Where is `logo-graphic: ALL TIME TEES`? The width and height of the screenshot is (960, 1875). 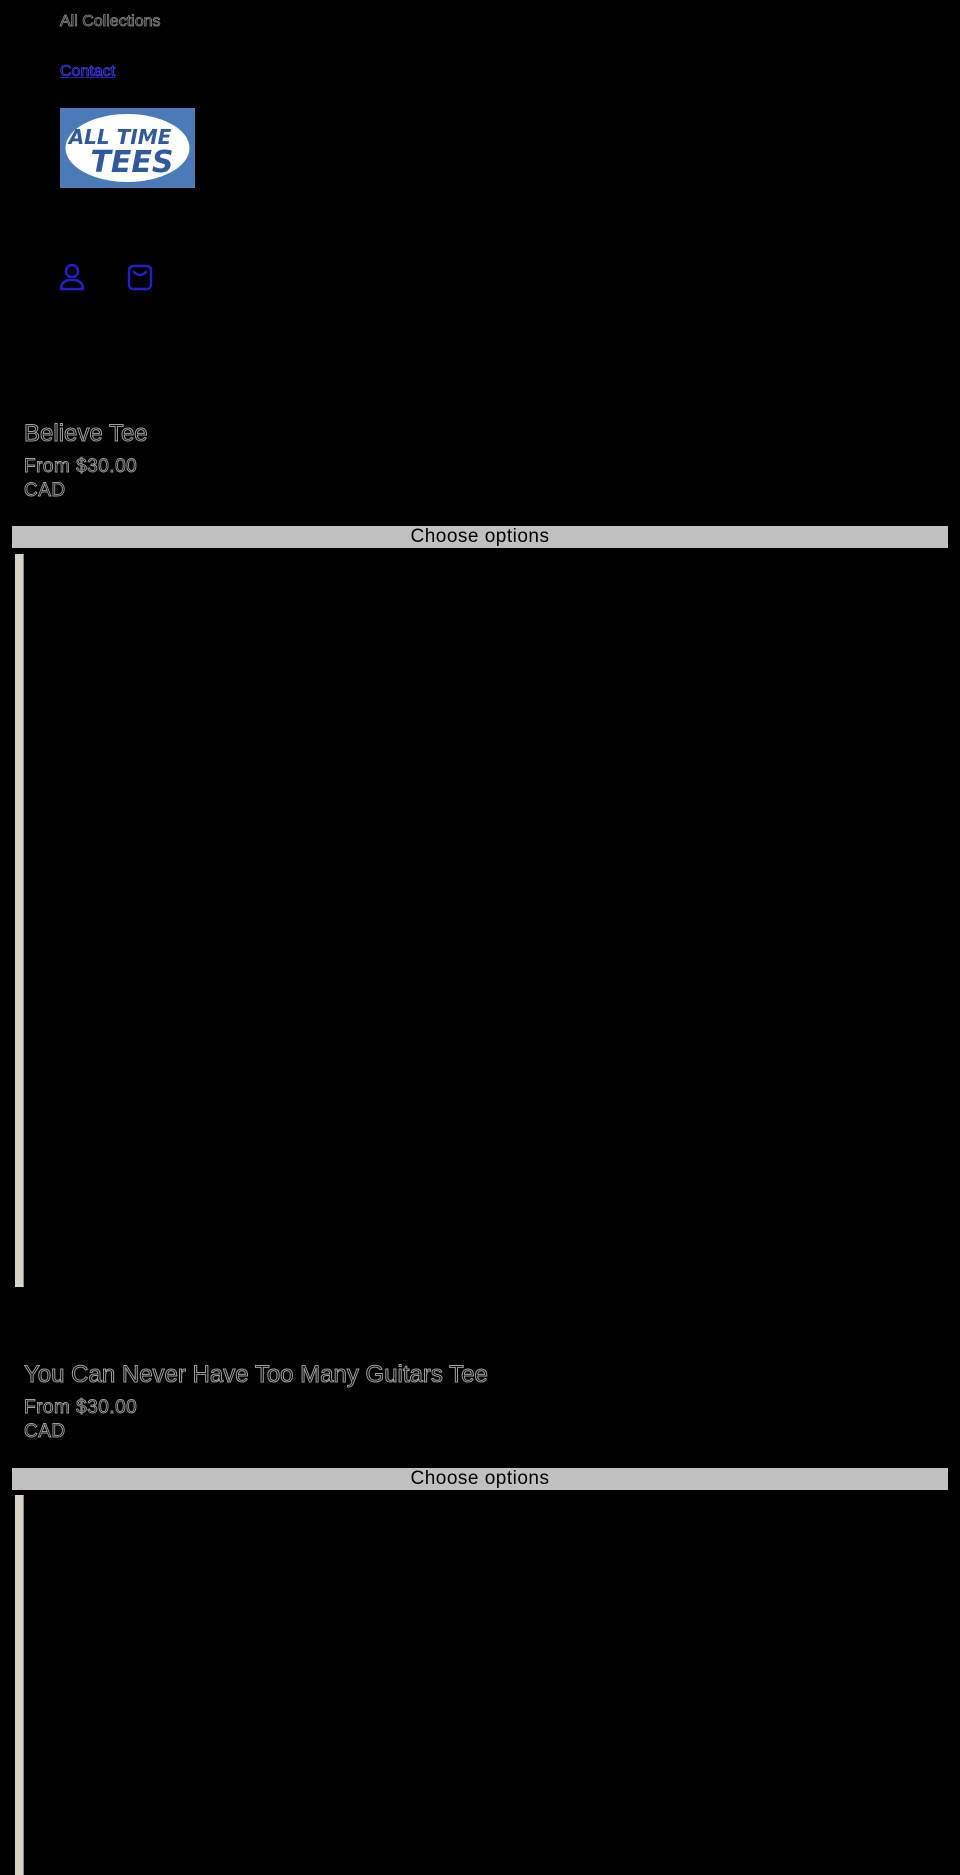 logo-graphic: ALL TIME TEES is located at coordinates (127, 148).